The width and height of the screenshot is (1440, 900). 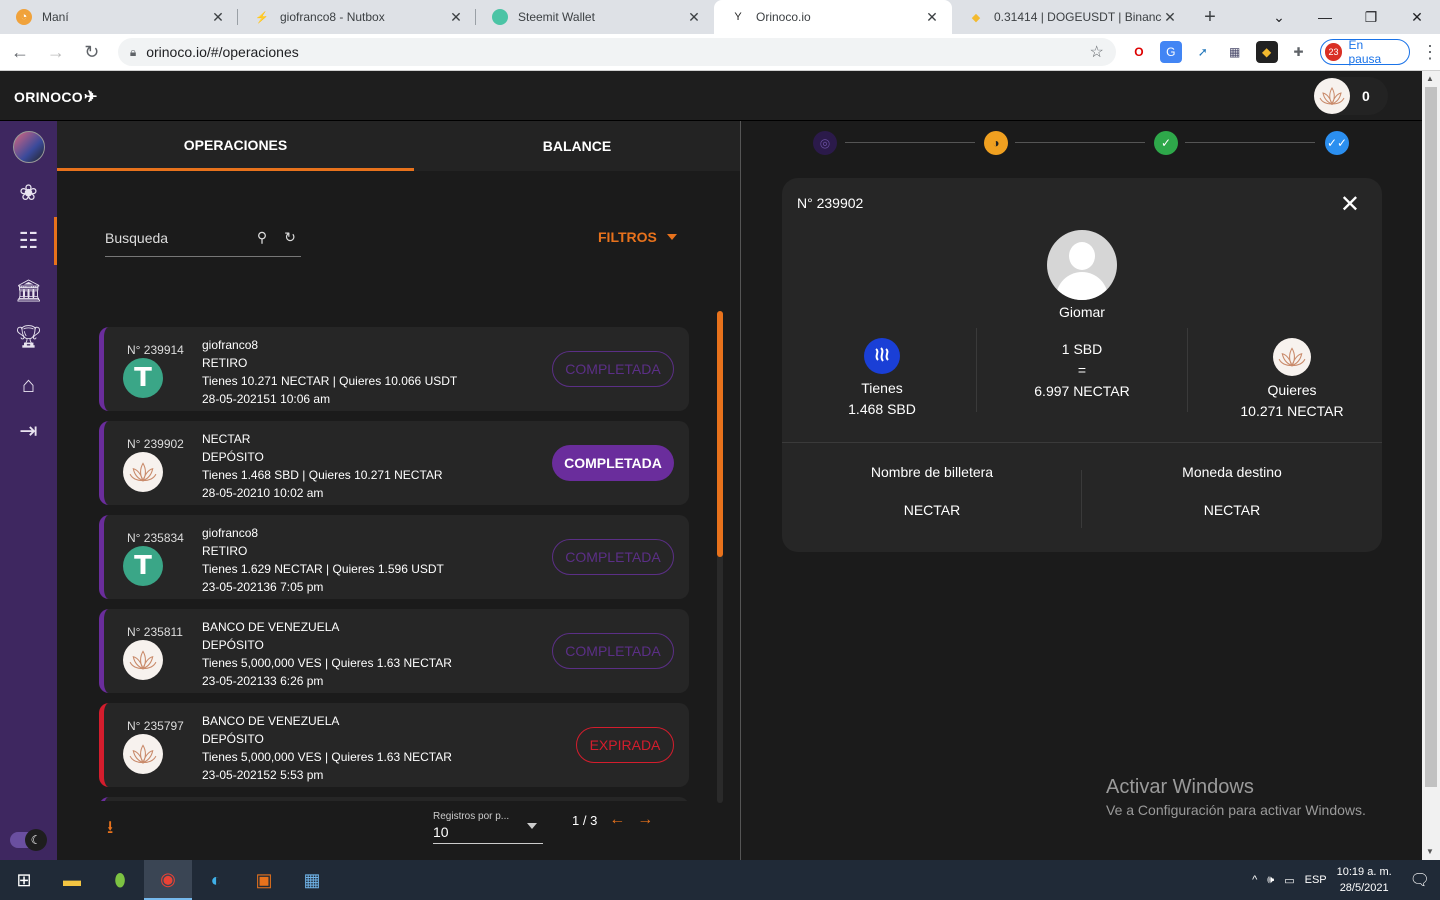 What do you see at coordinates (1270, 880) in the screenshot?
I see `volume-icon: 🕪︎` at bounding box center [1270, 880].